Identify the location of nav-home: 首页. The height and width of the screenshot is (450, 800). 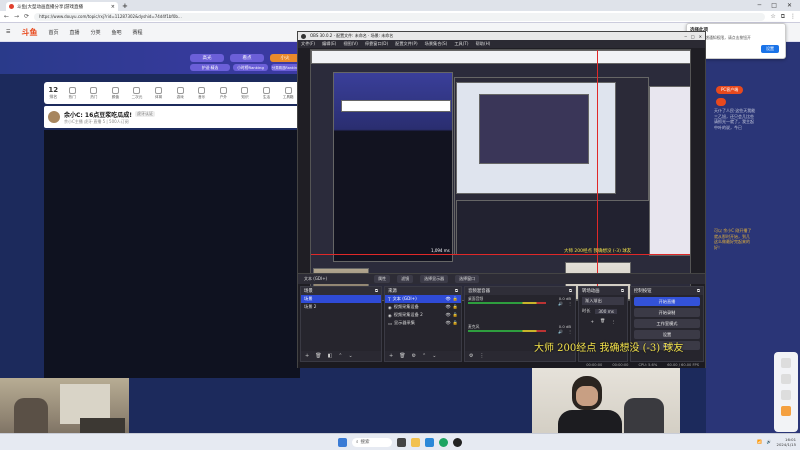
(53, 32).